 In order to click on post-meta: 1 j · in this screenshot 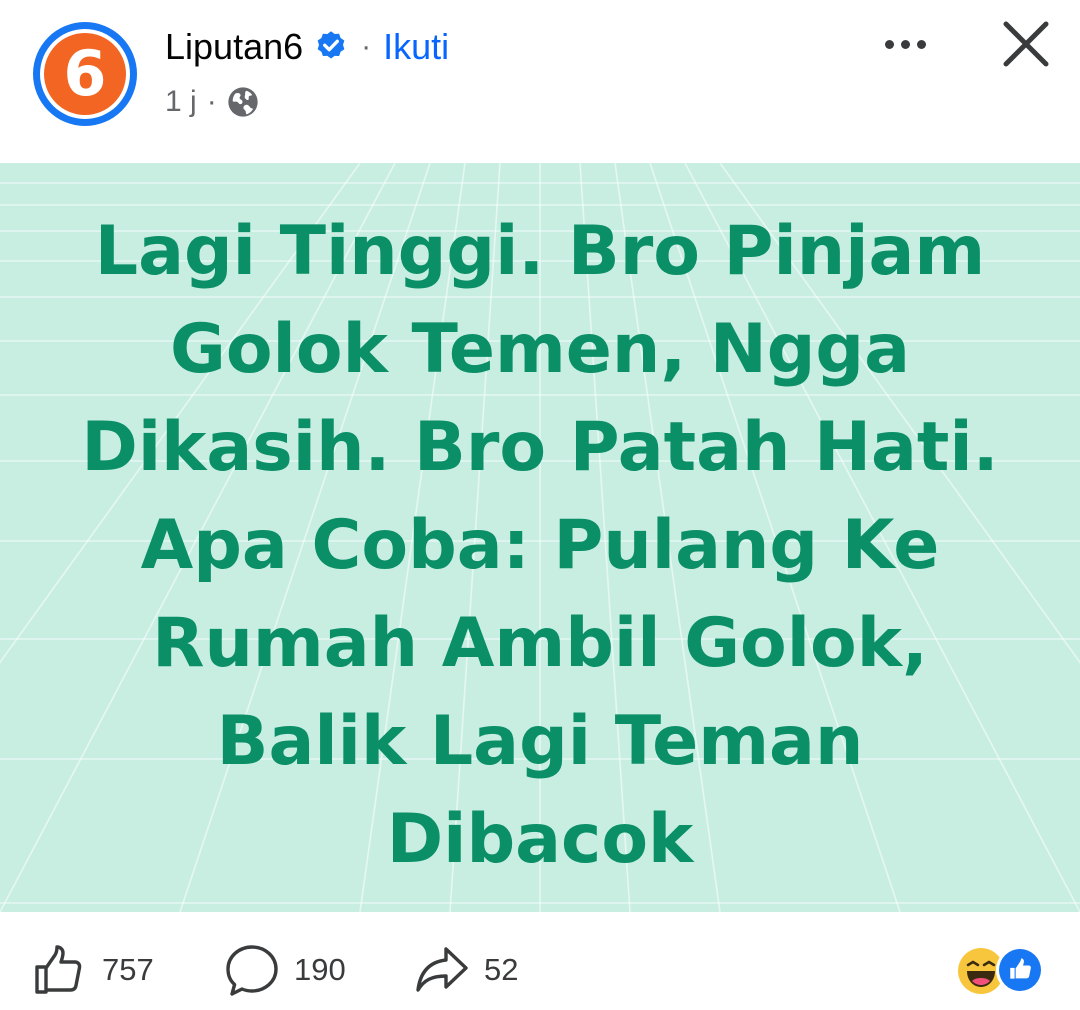, I will do `click(212, 102)`.